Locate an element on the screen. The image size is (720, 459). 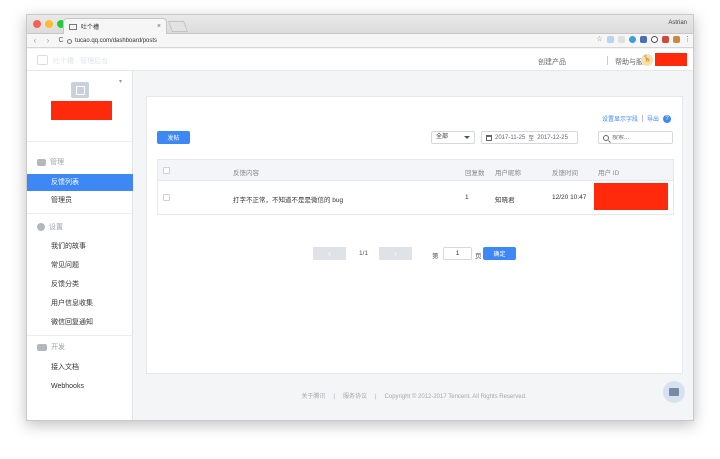
table-header: 反馈内容 回复数 用户昵称 反馈时间 用户 ID is located at coordinates (415, 170).